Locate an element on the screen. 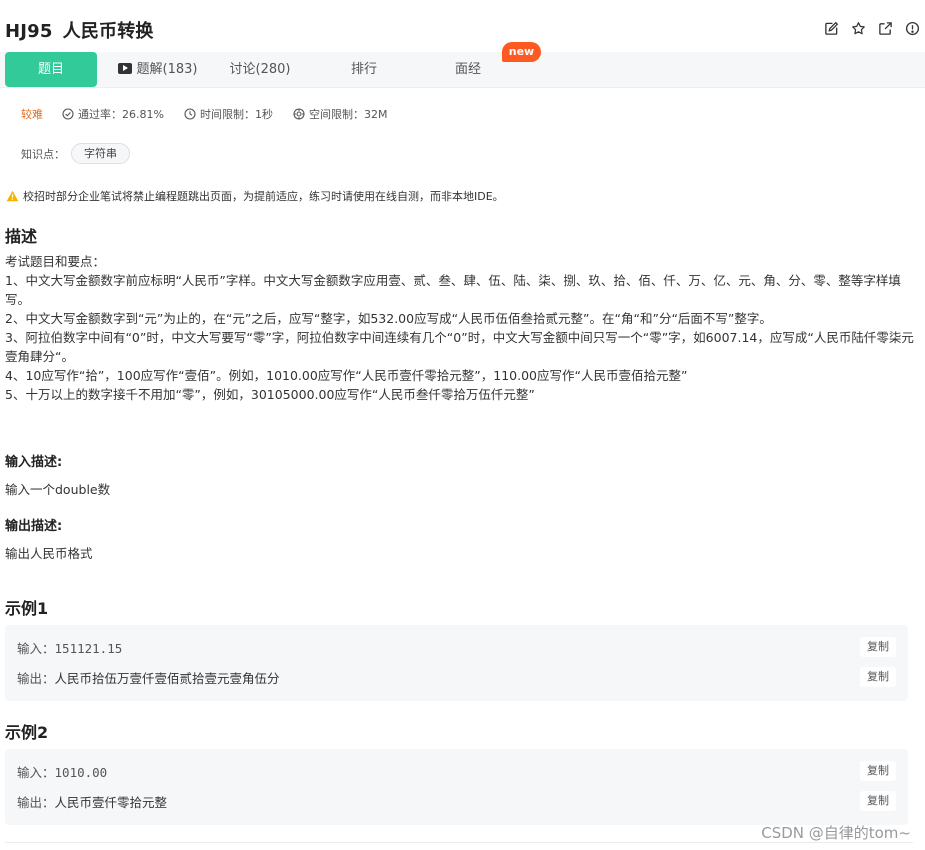  star-icon is located at coordinates (858, 28).